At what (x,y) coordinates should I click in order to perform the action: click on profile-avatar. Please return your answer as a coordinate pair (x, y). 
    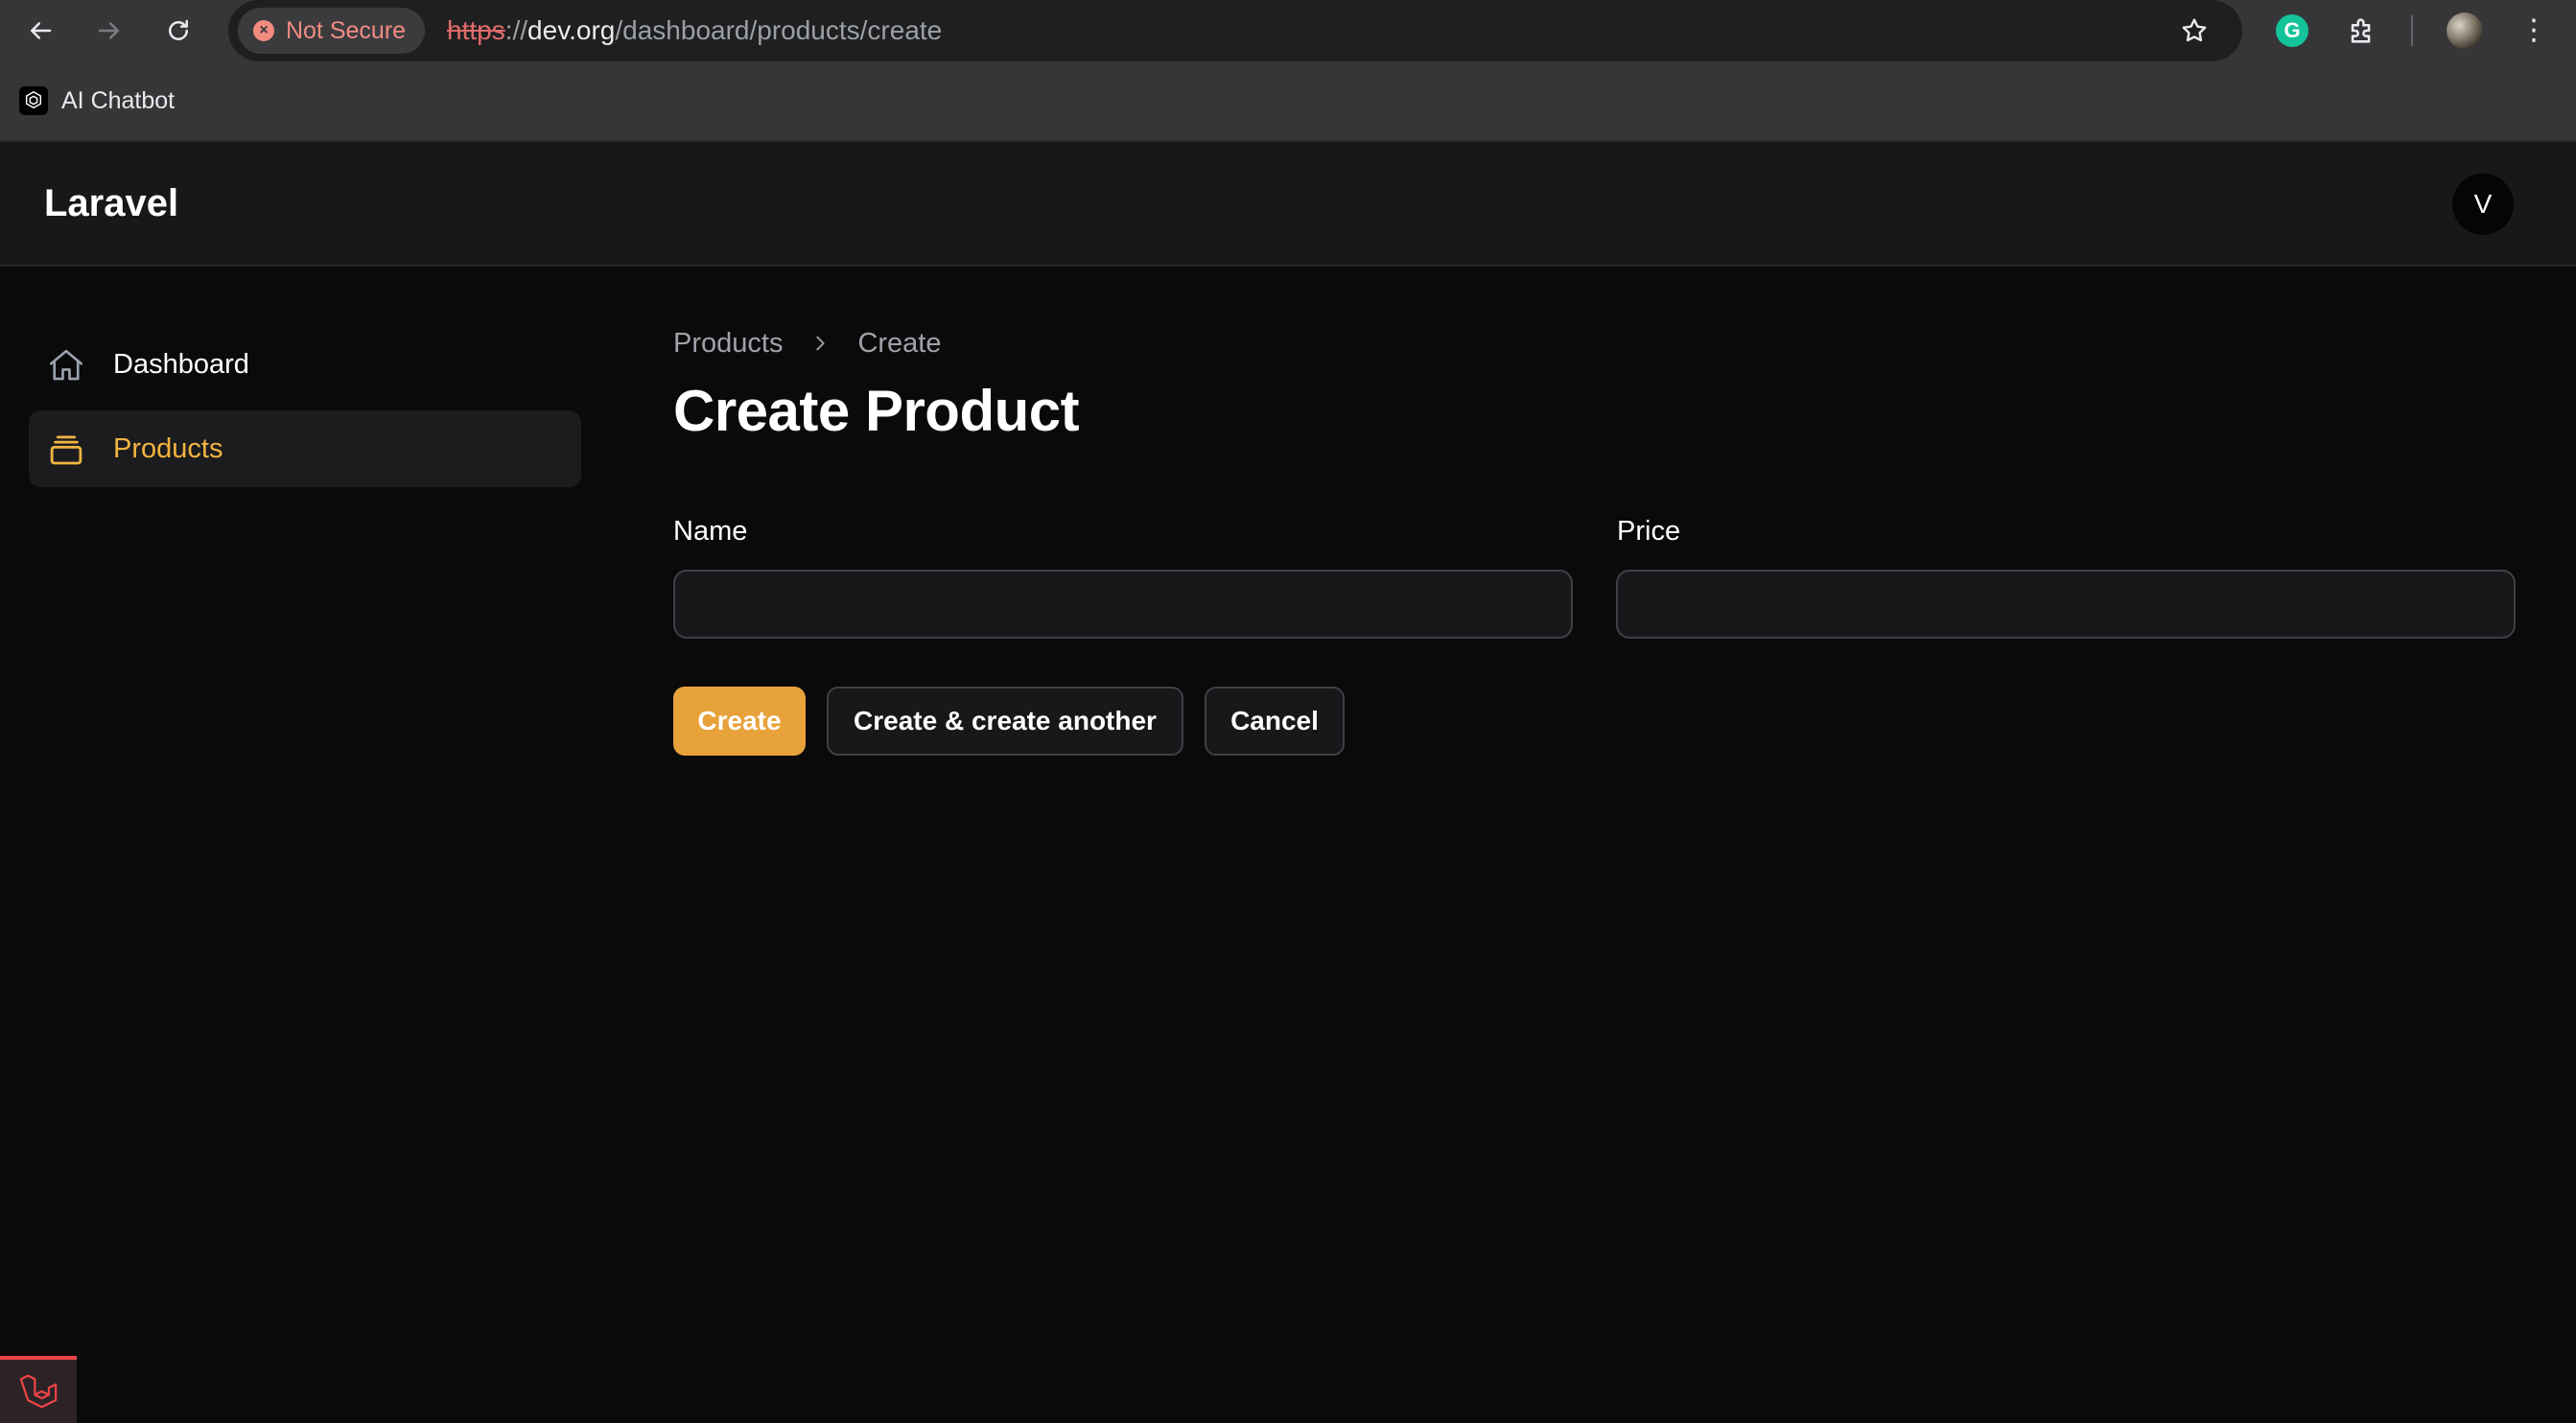
    Looking at the image, I should click on (2465, 30).